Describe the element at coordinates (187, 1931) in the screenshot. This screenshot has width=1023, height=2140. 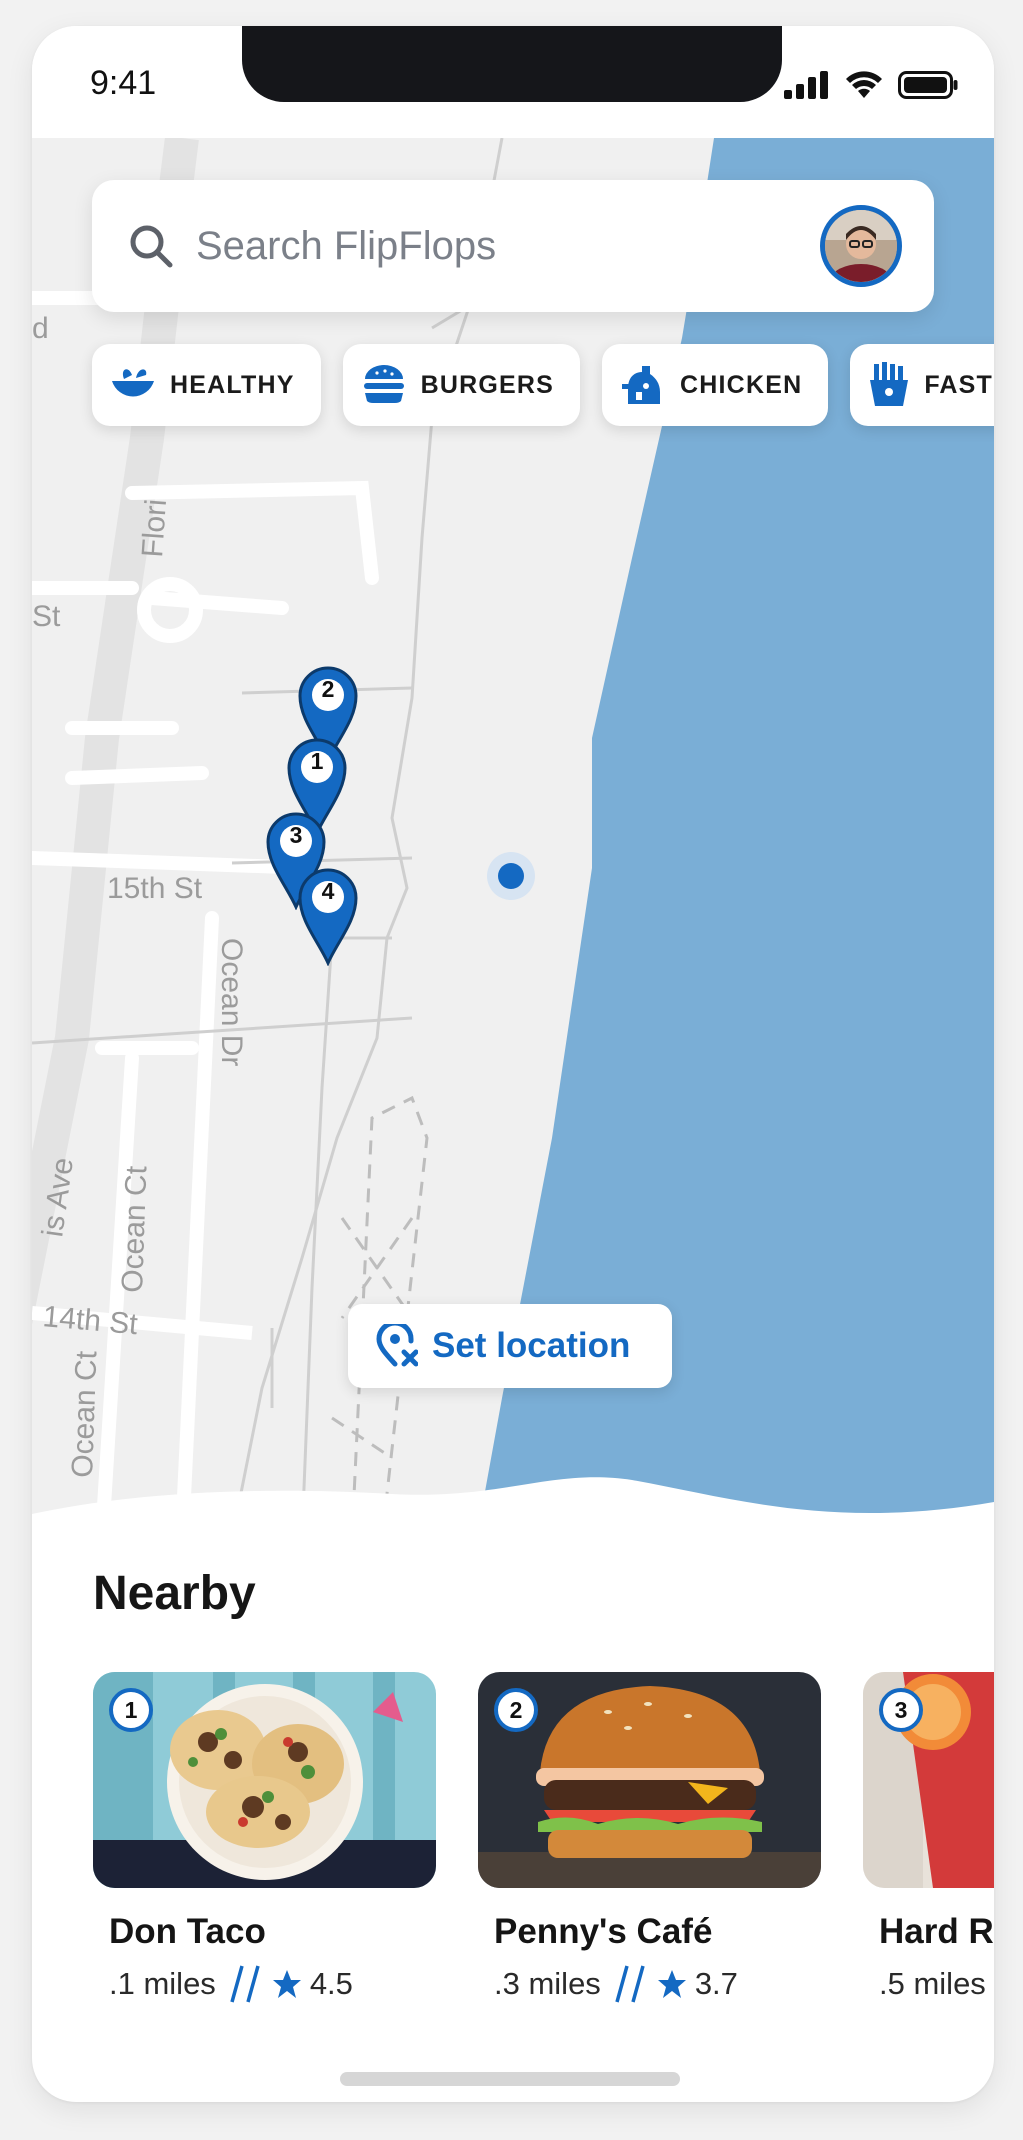
I see `place-name: Don Taco` at that location.